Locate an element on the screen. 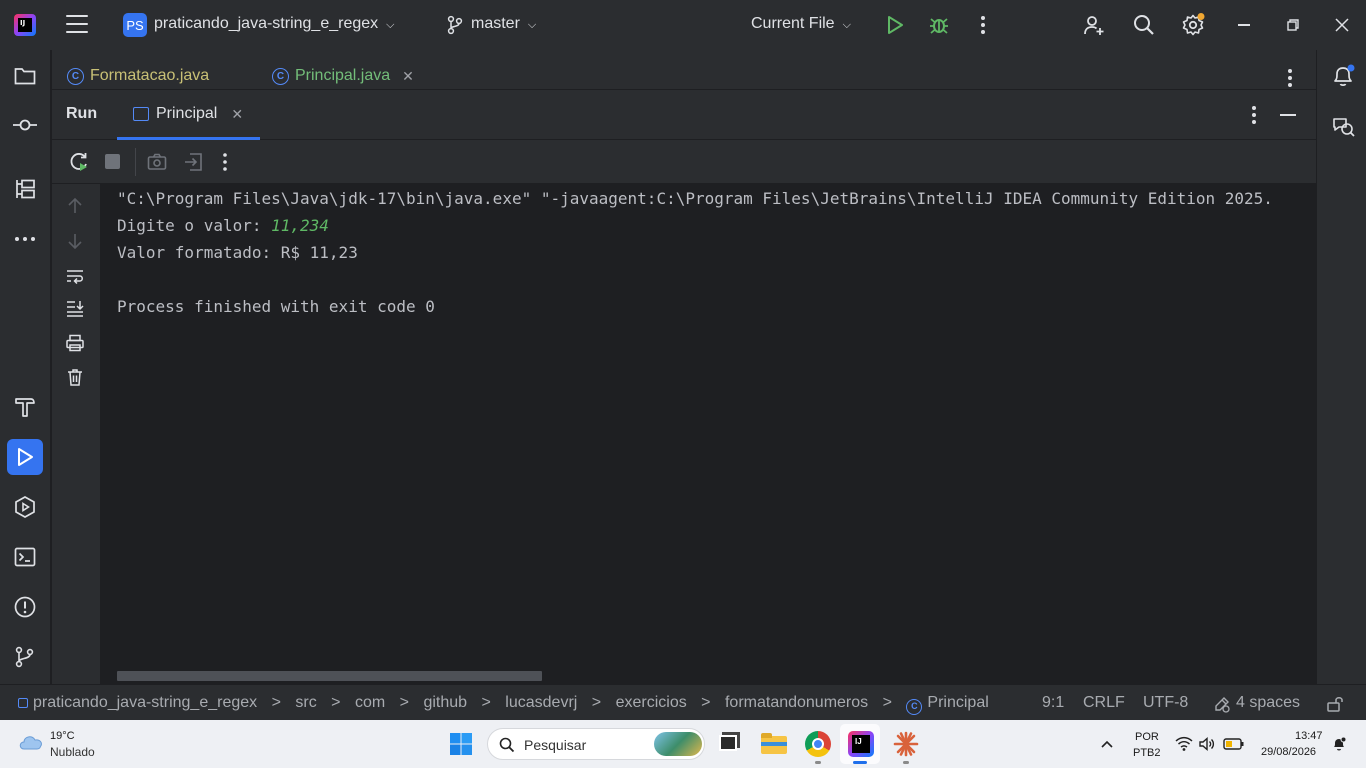 Image resolution: width=1366 pixels, height=768 pixels. user-input-text: 11,234 is located at coordinates (300, 225).